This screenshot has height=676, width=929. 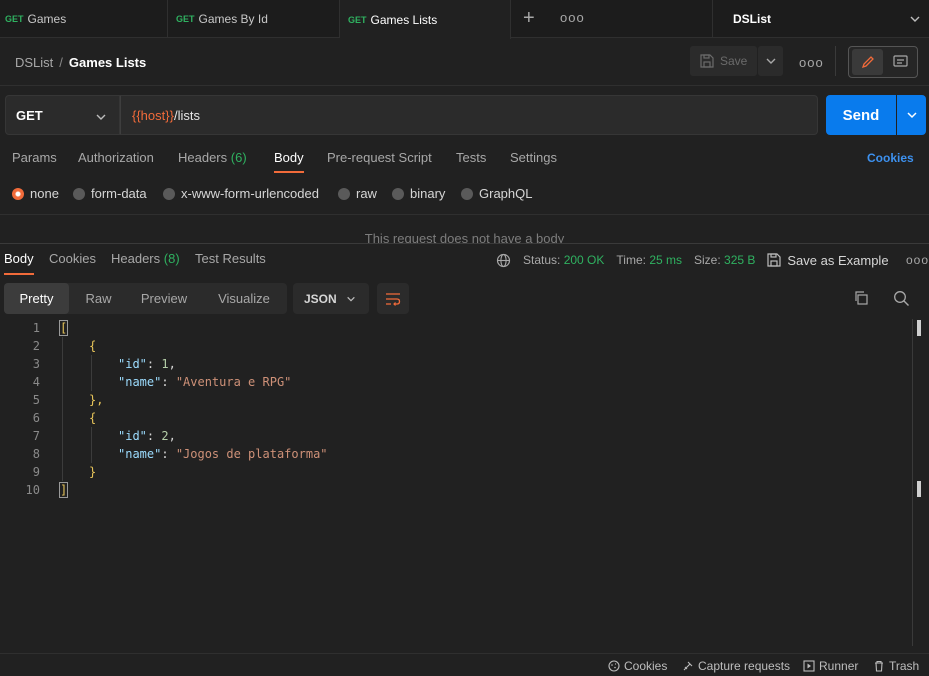 I want to click on edit-mode-button, so click(x=867, y=62).